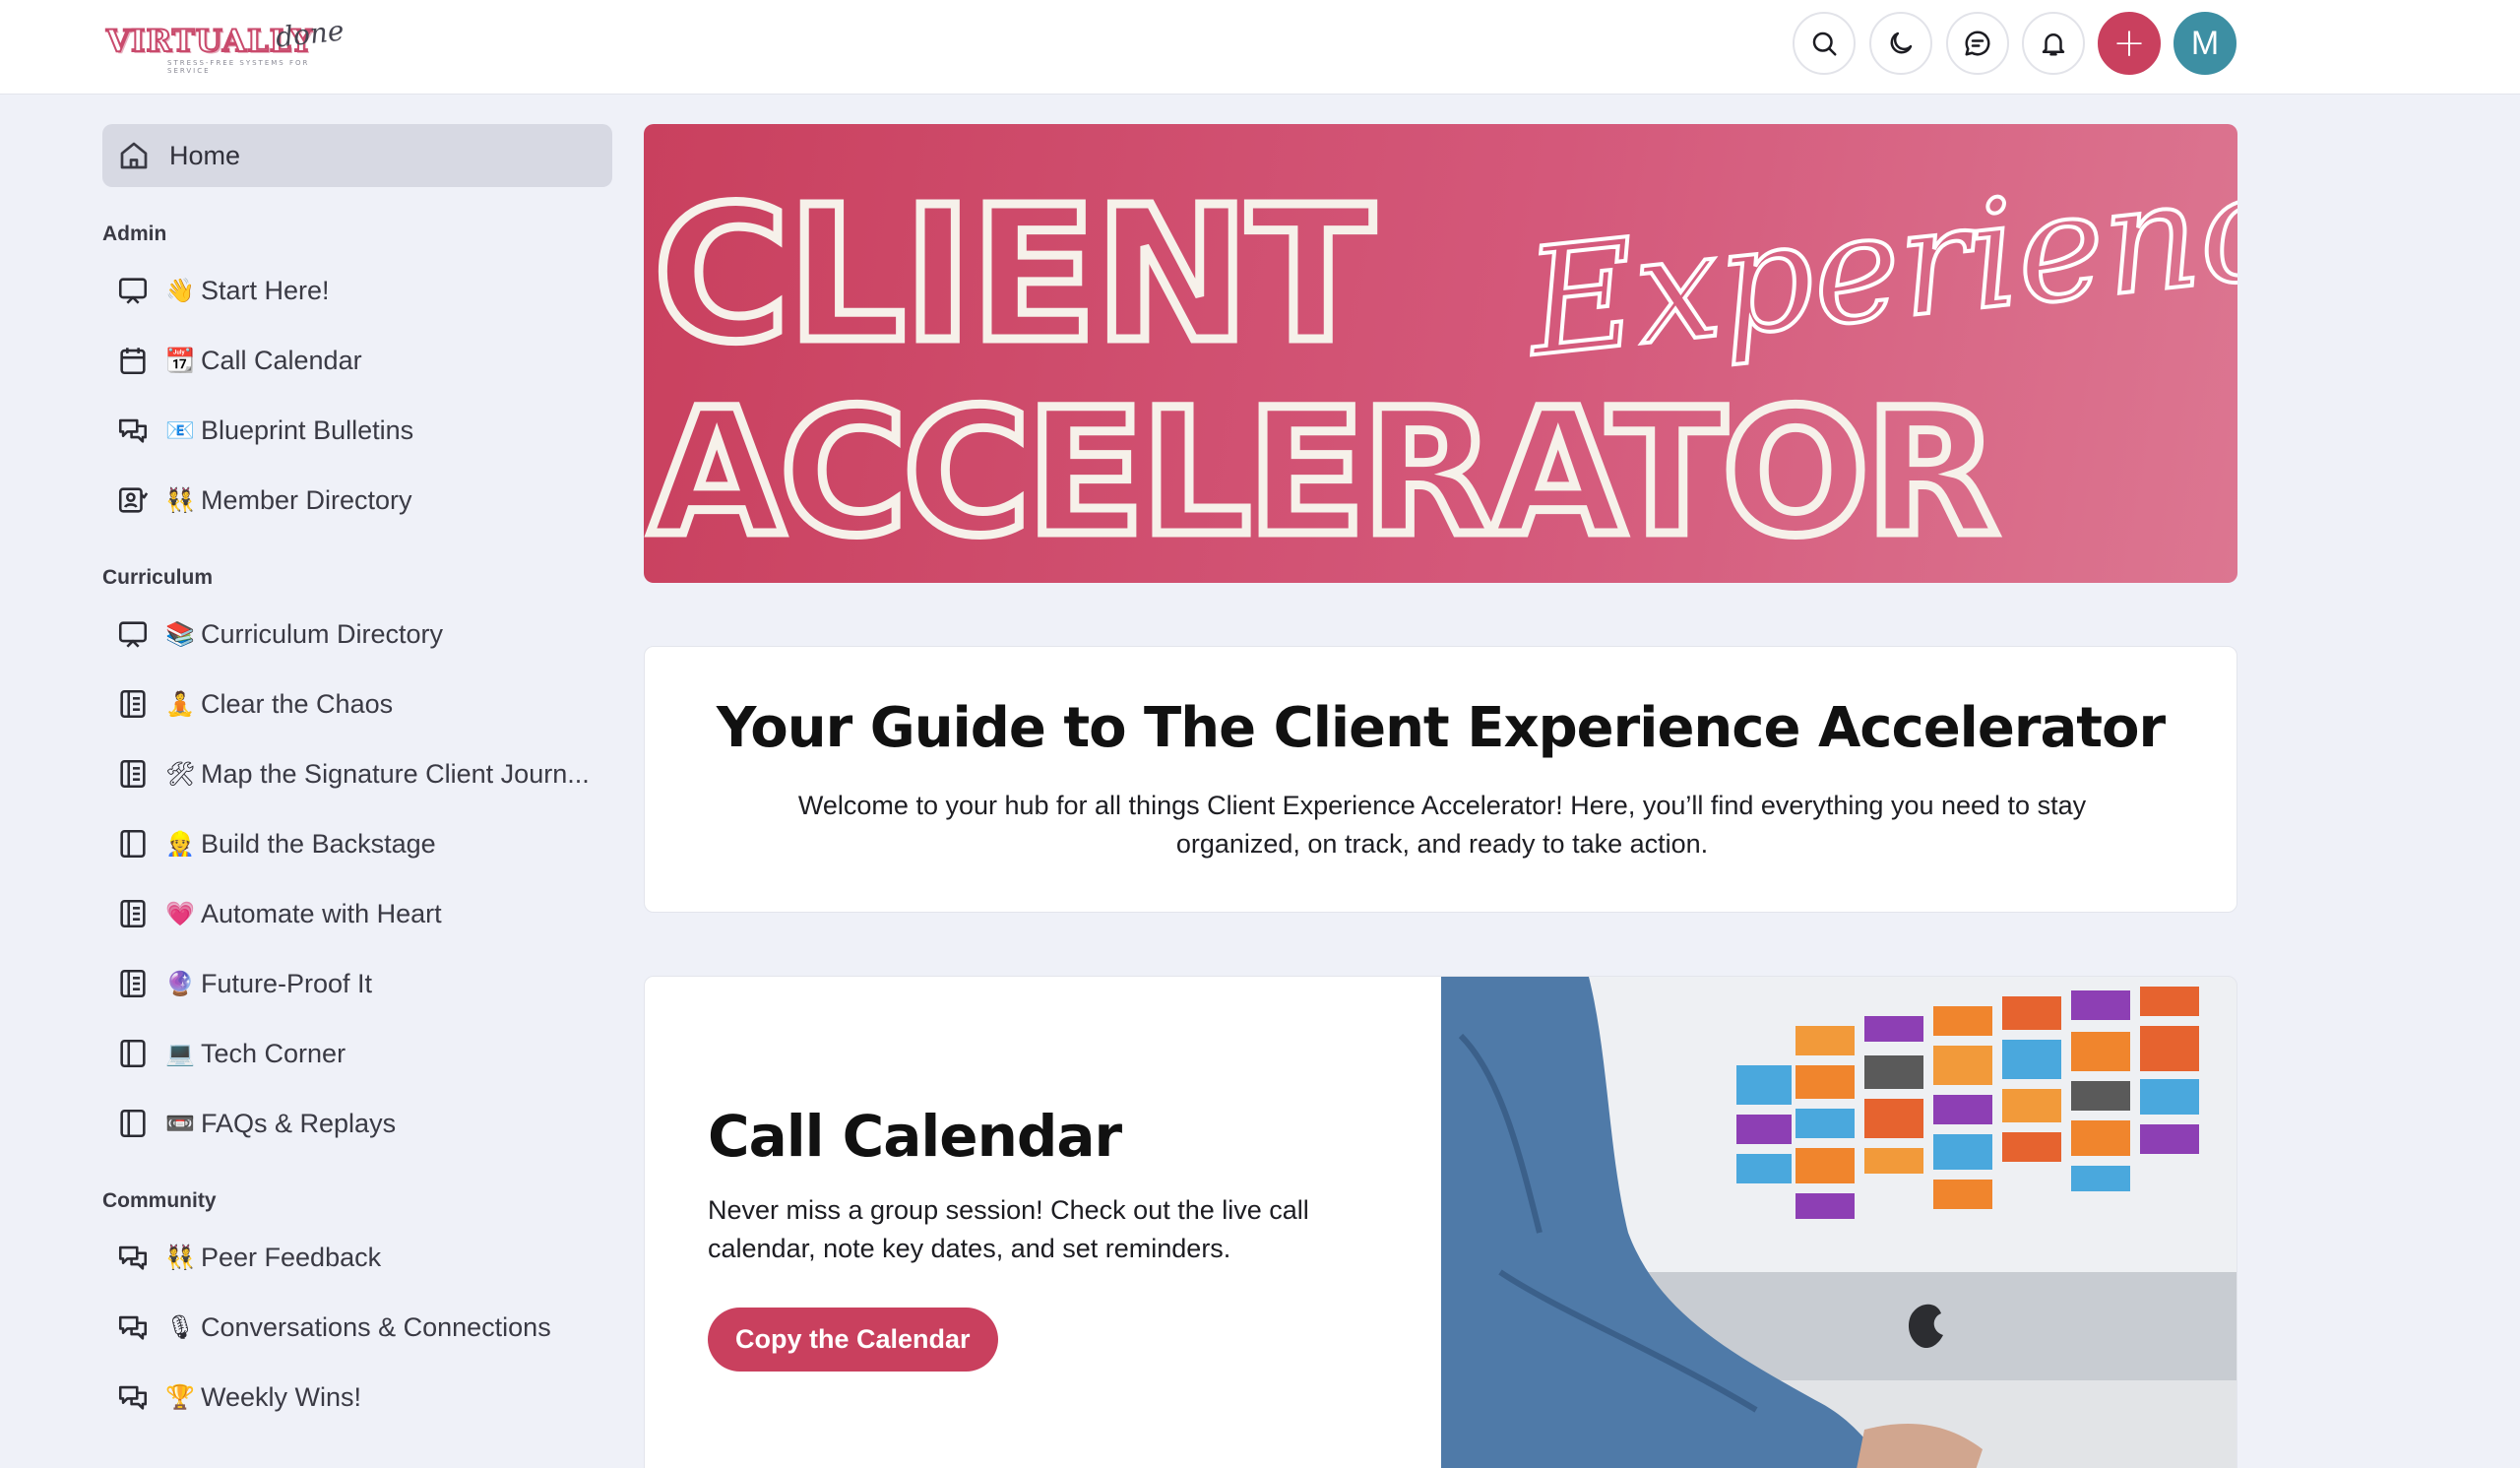 The image size is (2520, 1468). I want to click on sidebar-item-label: Future-Proof It, so click(287, 983).